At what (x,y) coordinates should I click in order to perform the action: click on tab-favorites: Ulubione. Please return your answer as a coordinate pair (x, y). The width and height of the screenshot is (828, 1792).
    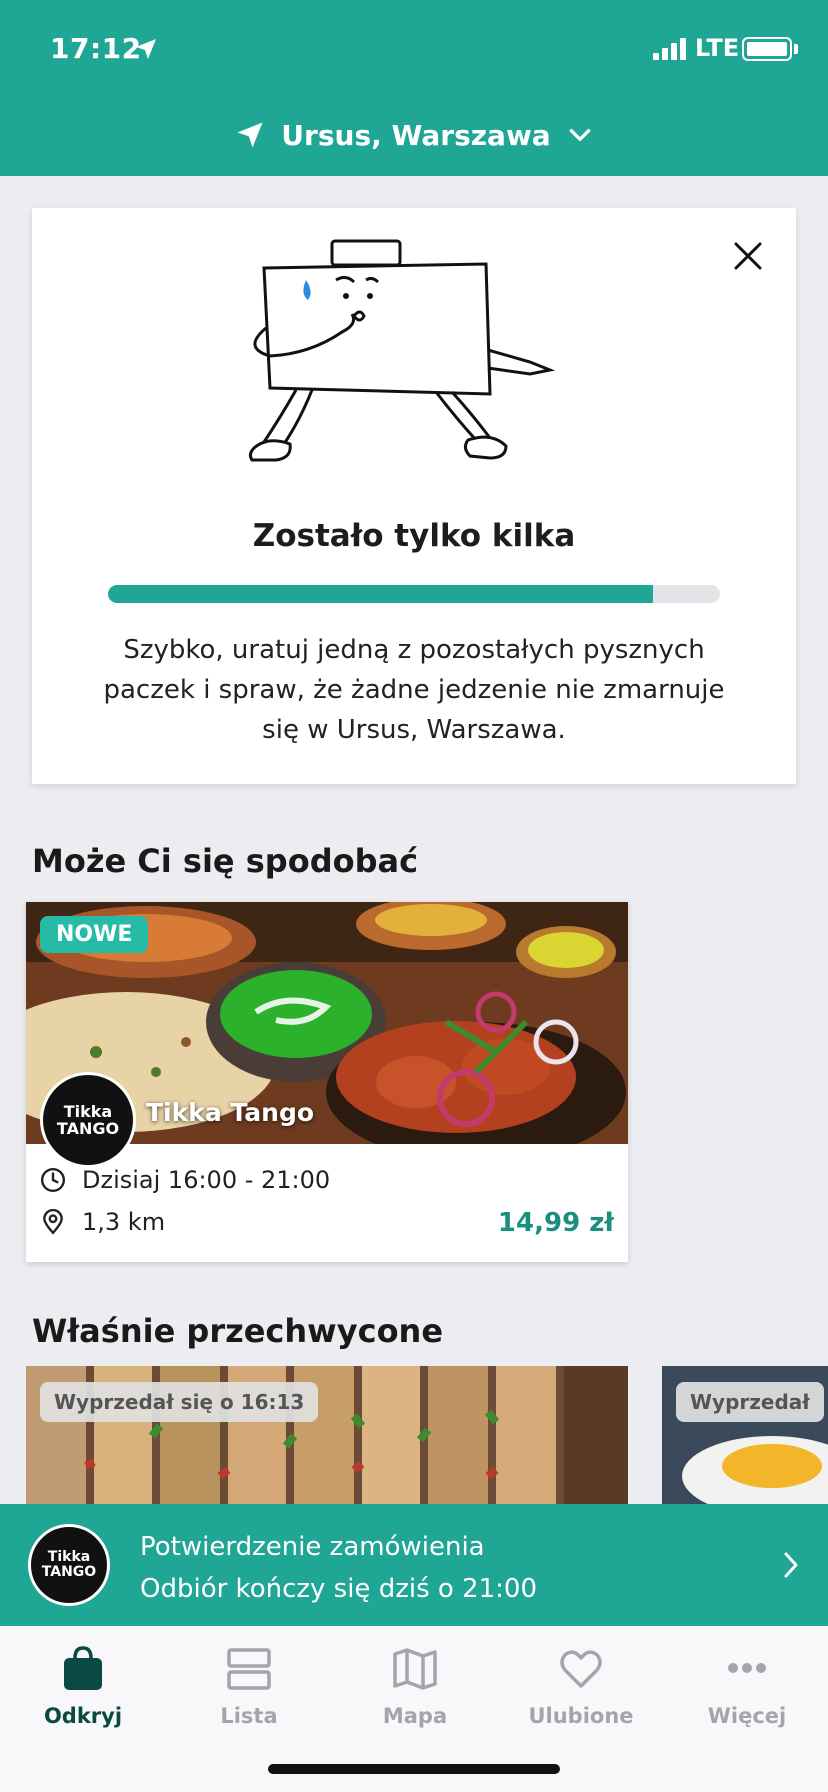
    Looking at the image, I should click on (581, 1699).